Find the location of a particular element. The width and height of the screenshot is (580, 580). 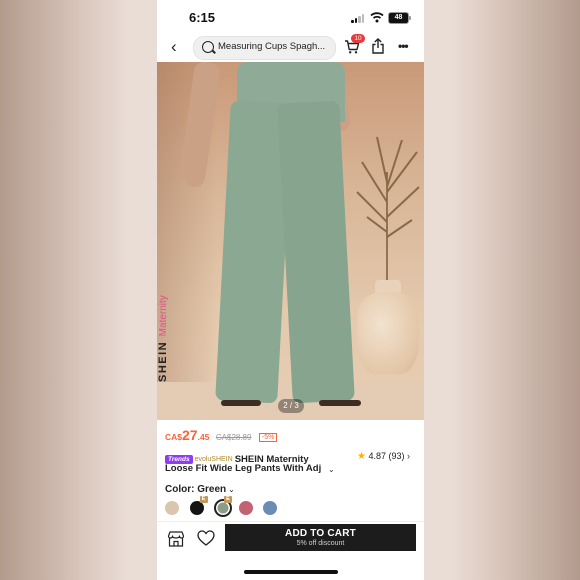

price-whole: 27 is located at coordinates (190, 435).